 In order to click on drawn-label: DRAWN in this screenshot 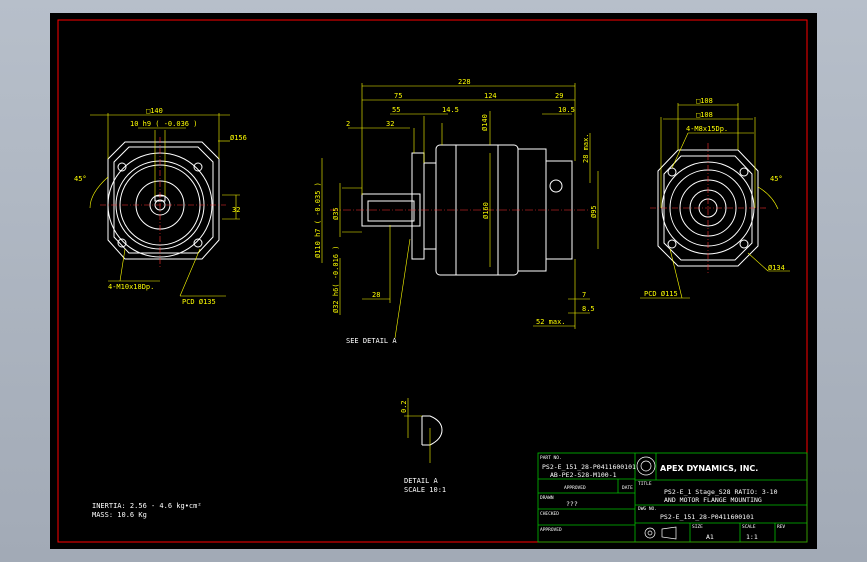, I will do `click(547, 498)`.